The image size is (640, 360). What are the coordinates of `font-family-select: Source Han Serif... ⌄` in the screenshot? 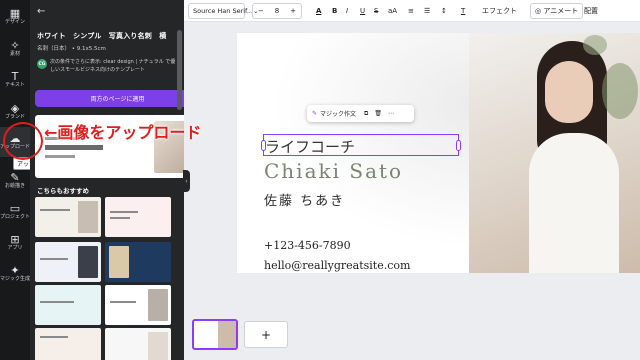 It's located at (223, 11).